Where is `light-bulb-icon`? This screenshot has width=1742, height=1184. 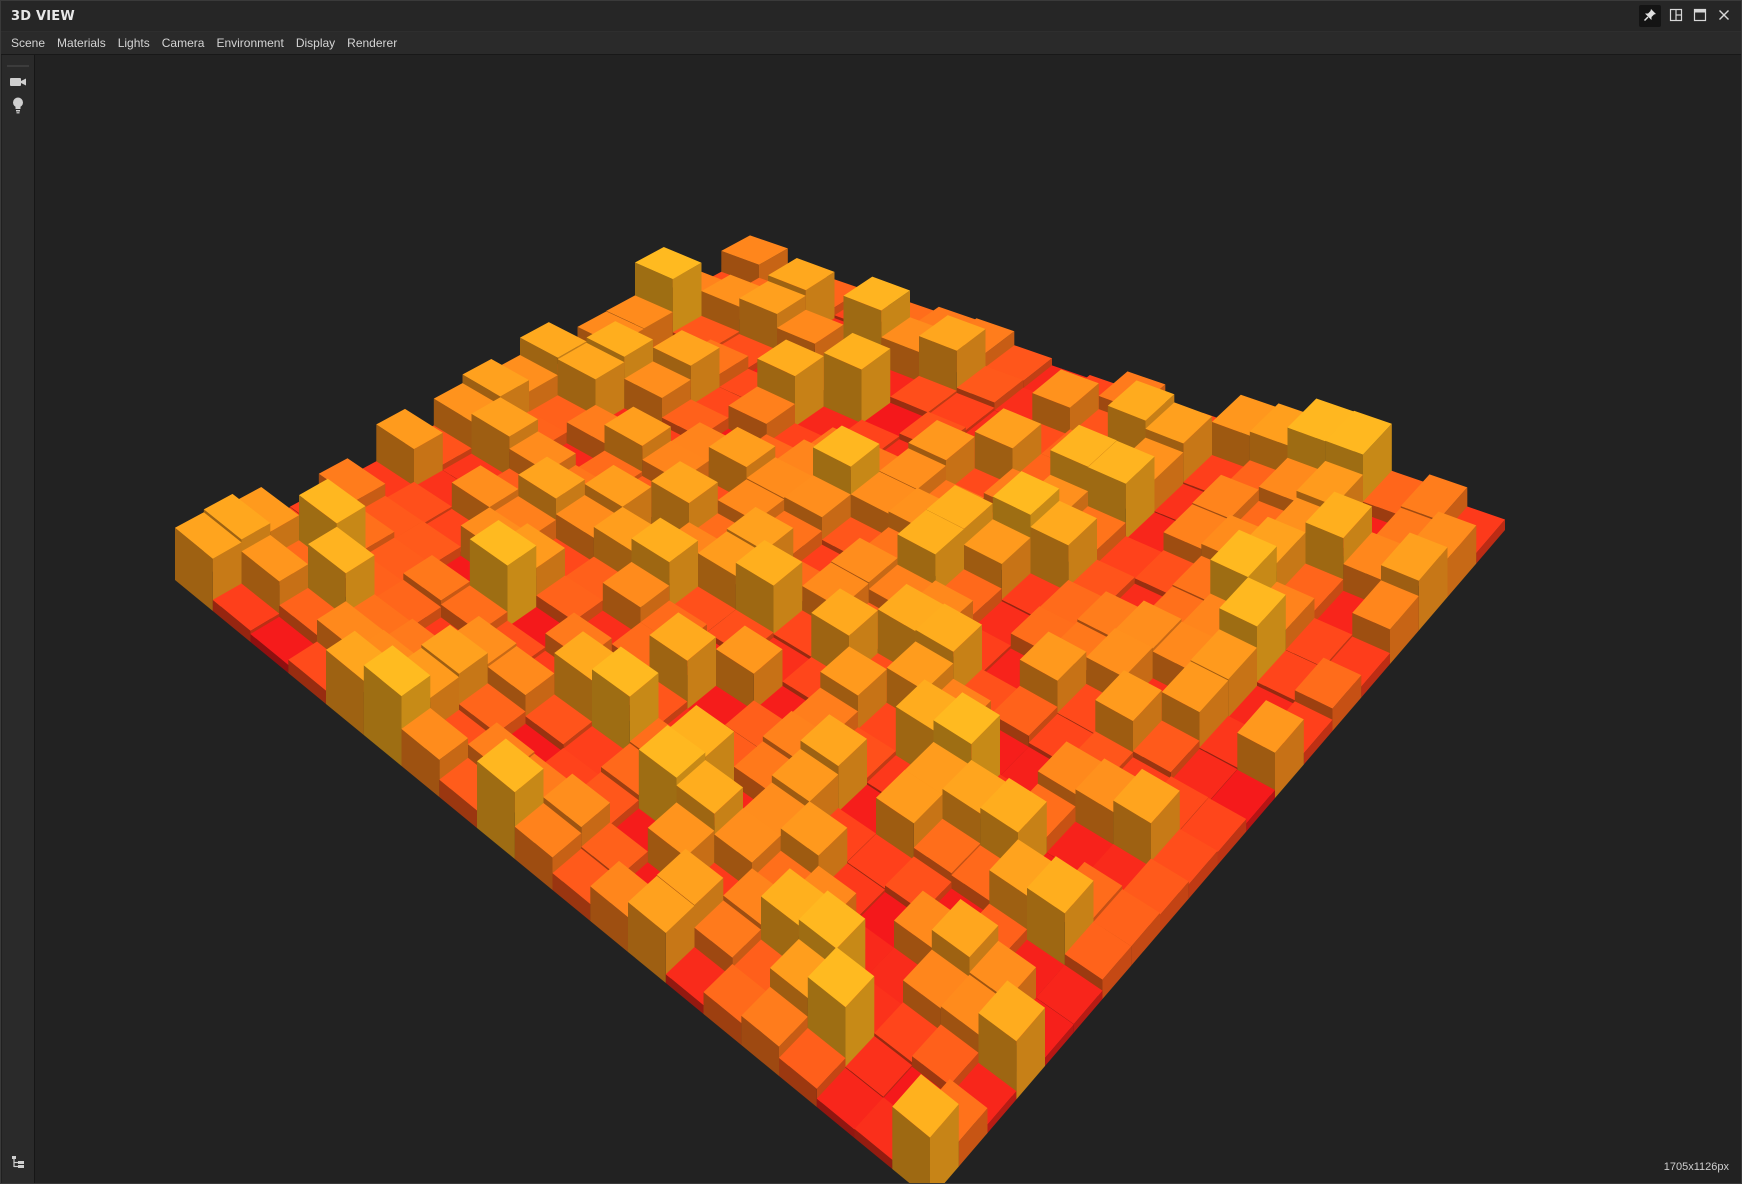
light-bulb-icon is located at coordinates (18, 107).